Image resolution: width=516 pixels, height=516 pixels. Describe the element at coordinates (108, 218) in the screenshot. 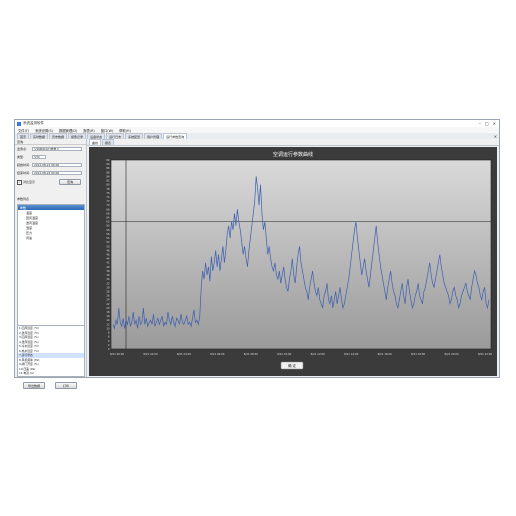

I see `y-tick-label: 64` at that location.